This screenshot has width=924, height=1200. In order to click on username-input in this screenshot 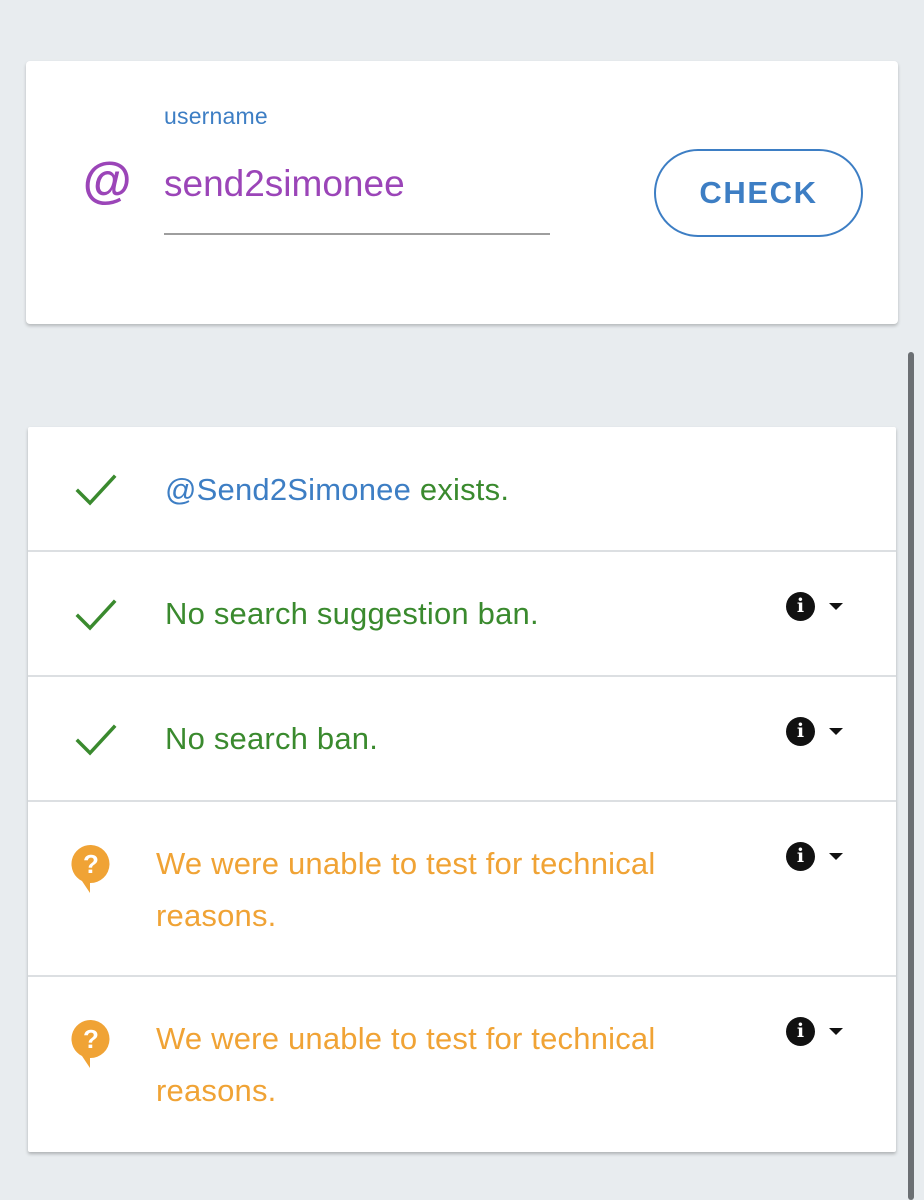, I will do `click(357, 184)`.